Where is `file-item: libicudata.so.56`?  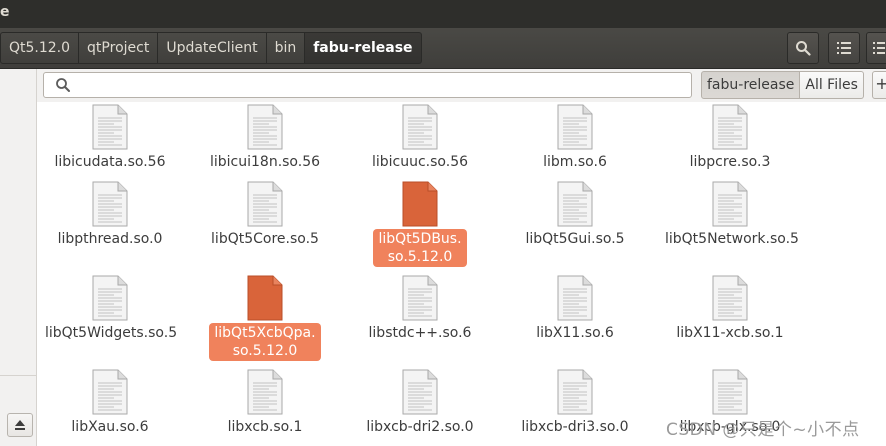 file-item: libicudata.so.56 is located at coordinates (110, 138).